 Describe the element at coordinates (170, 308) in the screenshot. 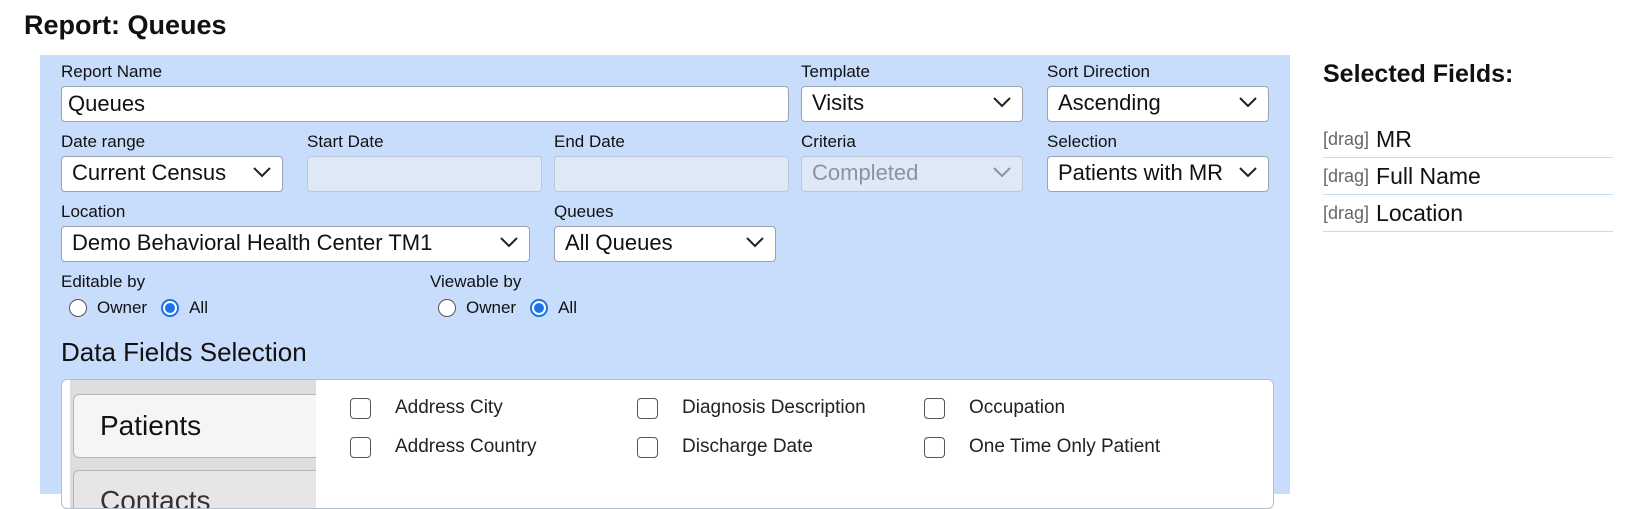

I see `editable-by-all-radio` at that location.